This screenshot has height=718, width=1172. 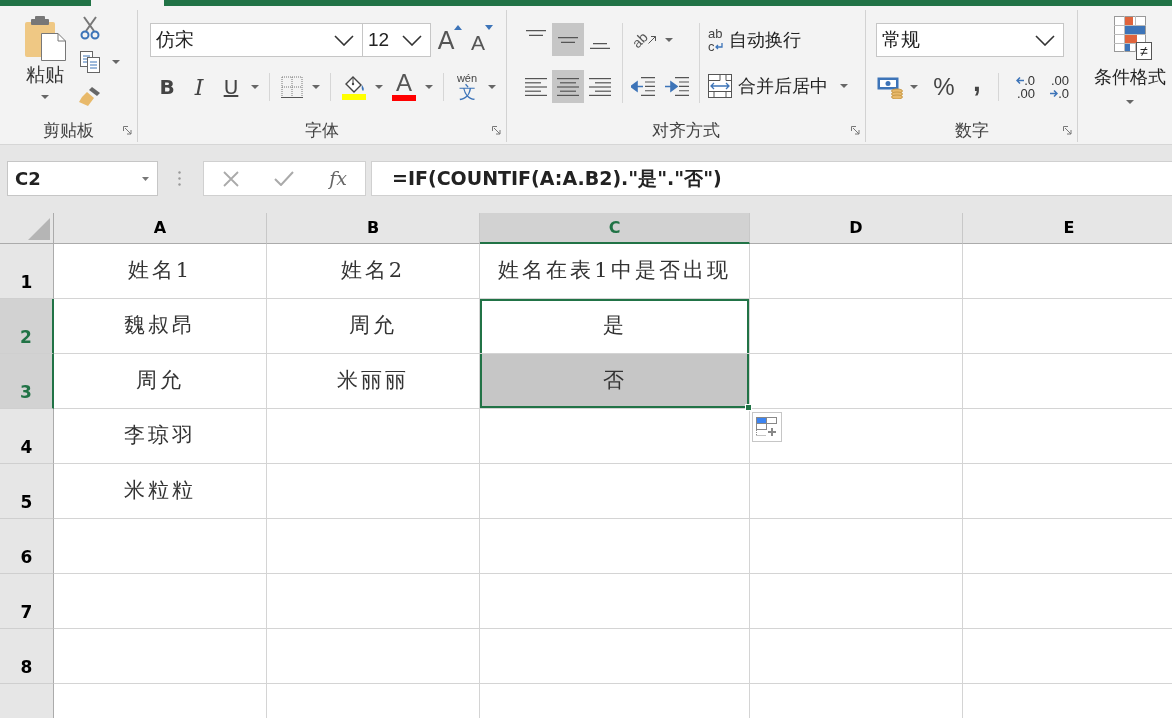 I want to click on phonetic-guide-button: wén 文, so click(x=467, y=87).